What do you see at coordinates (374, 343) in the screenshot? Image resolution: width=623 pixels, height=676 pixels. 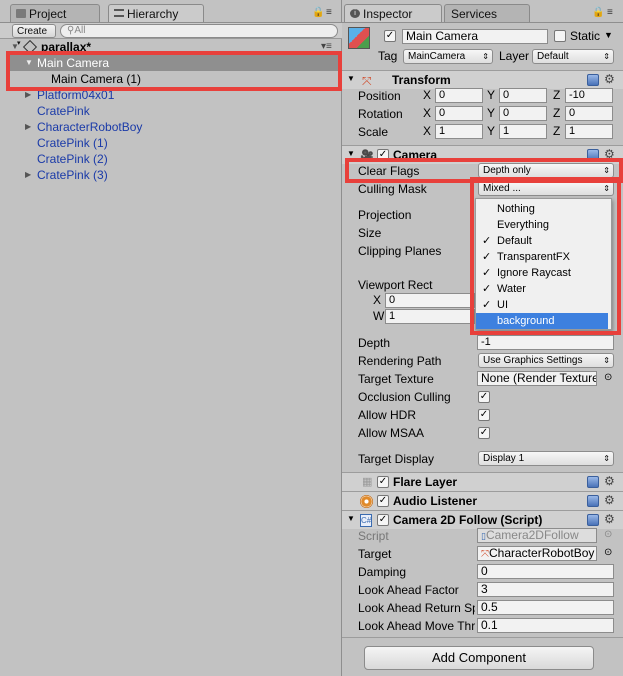 I see `depth-label: Depth` at bounding box center [374, 343].